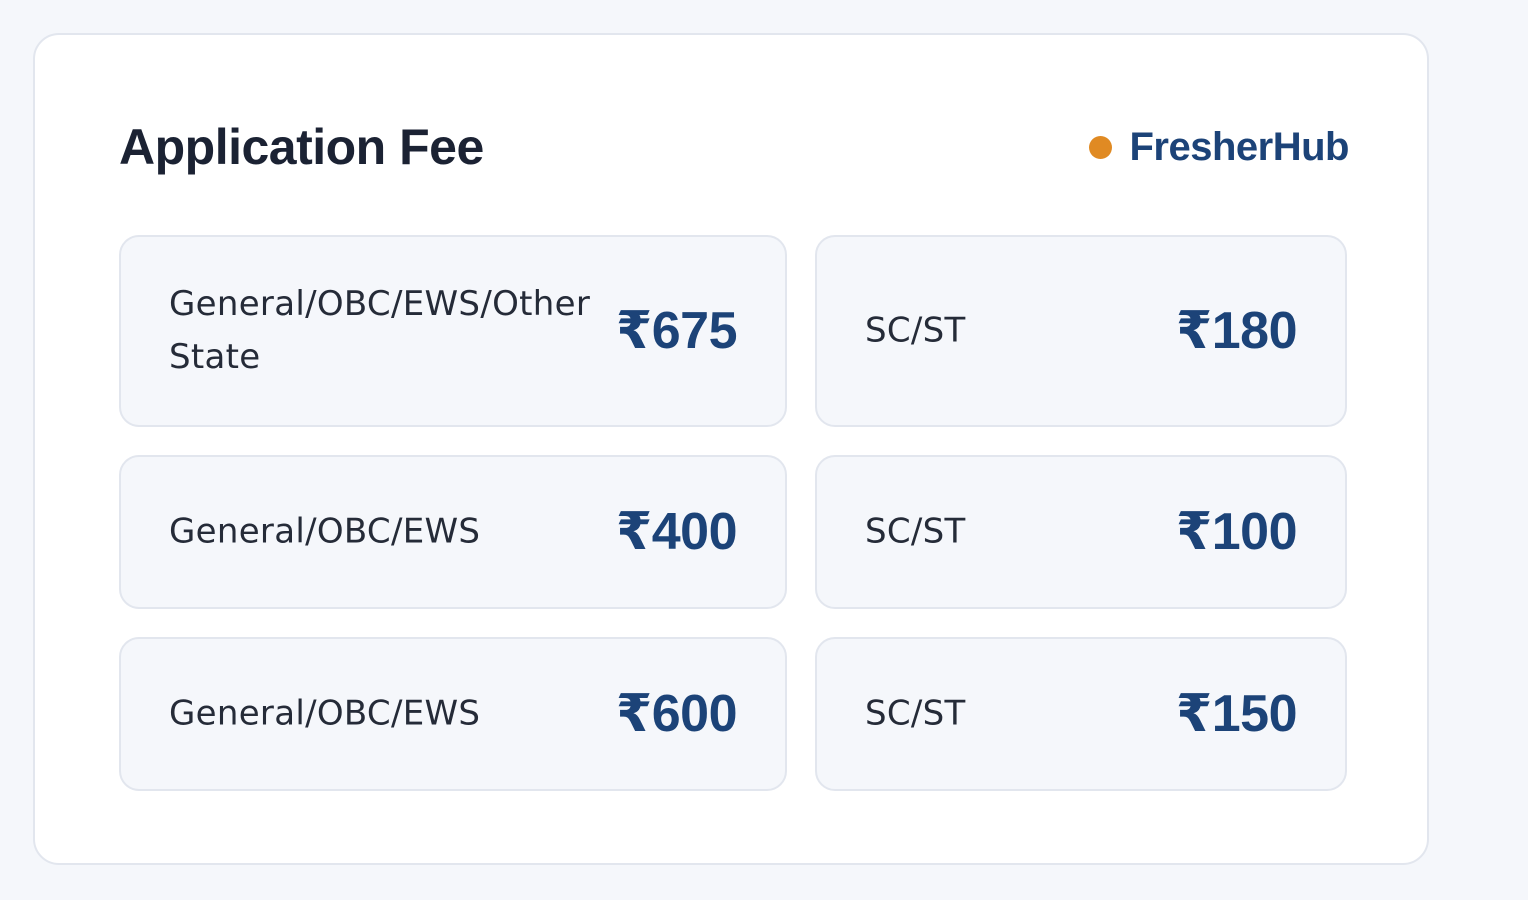 The image size is (1528, 900). Describe the element at coordinates (676, 714) in the screenshot. I see `fee-amount: ₹600` at that location.